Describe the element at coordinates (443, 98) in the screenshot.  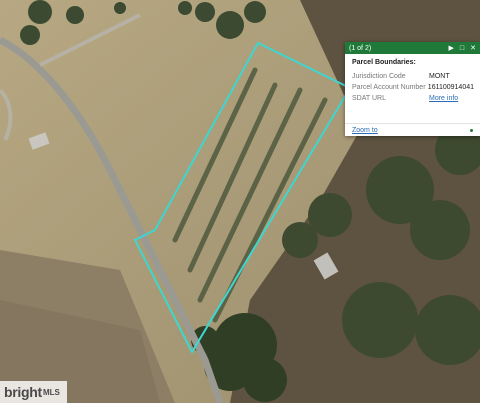
I see `more-info-link: More info` at that location.